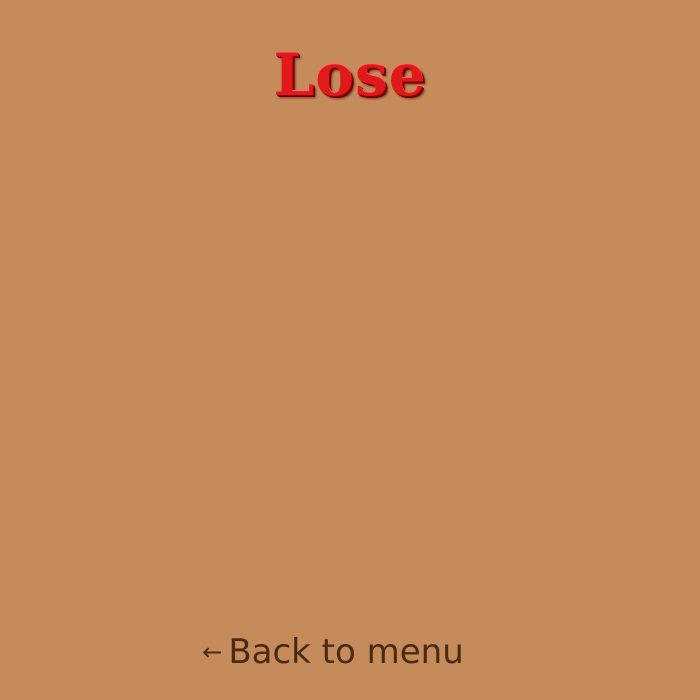 This screenshot has width=700, height=700. What do you see at coordinates (346, 652) in the screenshot?
I see `back-to-menu-label: Back to menu` at bounding box center [346, 652].